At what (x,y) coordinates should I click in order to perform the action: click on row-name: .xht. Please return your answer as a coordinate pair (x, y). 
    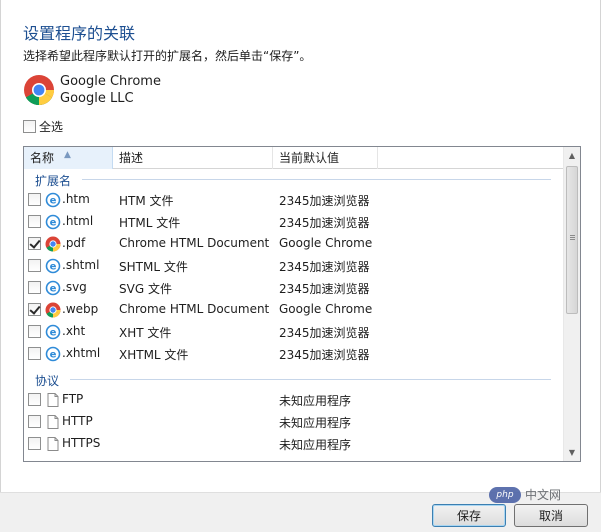
    Looking at the image, I should click on (74, 331).